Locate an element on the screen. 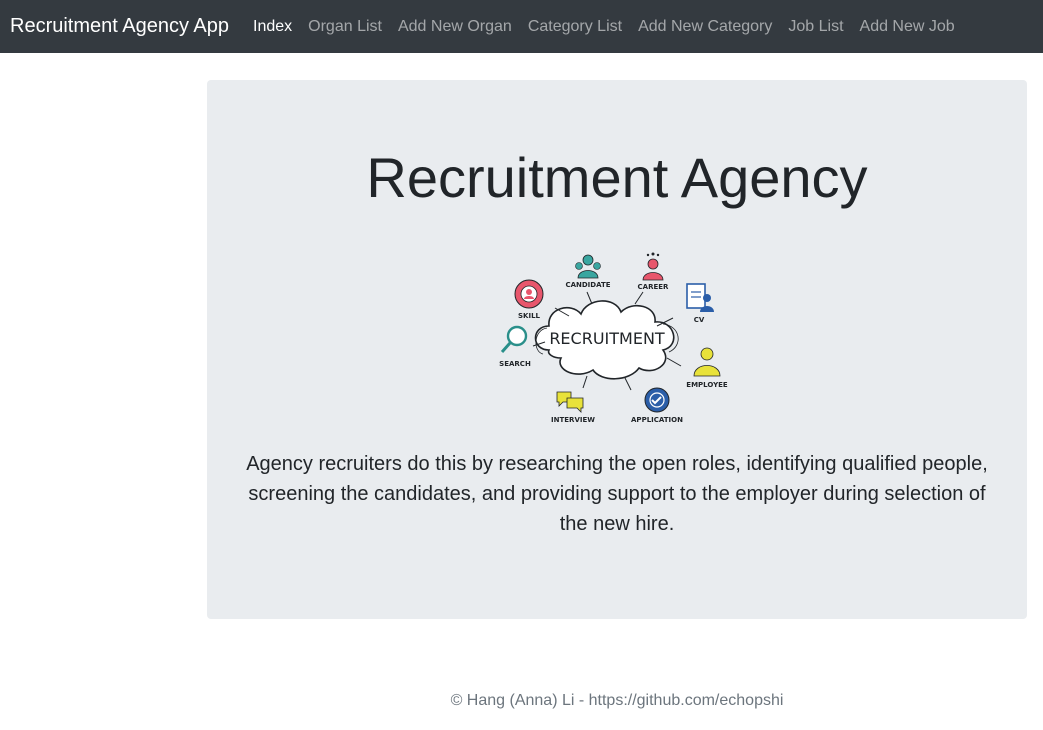 Image resolution: width=1043 pixels, height=730 pixels. career-label: CAREER is located at coordinates (654, 287).